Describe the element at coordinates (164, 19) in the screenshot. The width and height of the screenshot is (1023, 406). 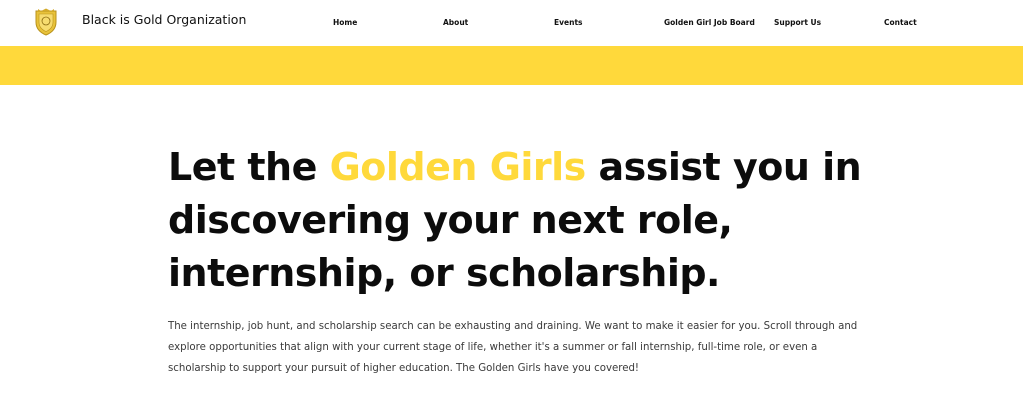
I see `site-brand-name: Black is Gold Organization` at that location.